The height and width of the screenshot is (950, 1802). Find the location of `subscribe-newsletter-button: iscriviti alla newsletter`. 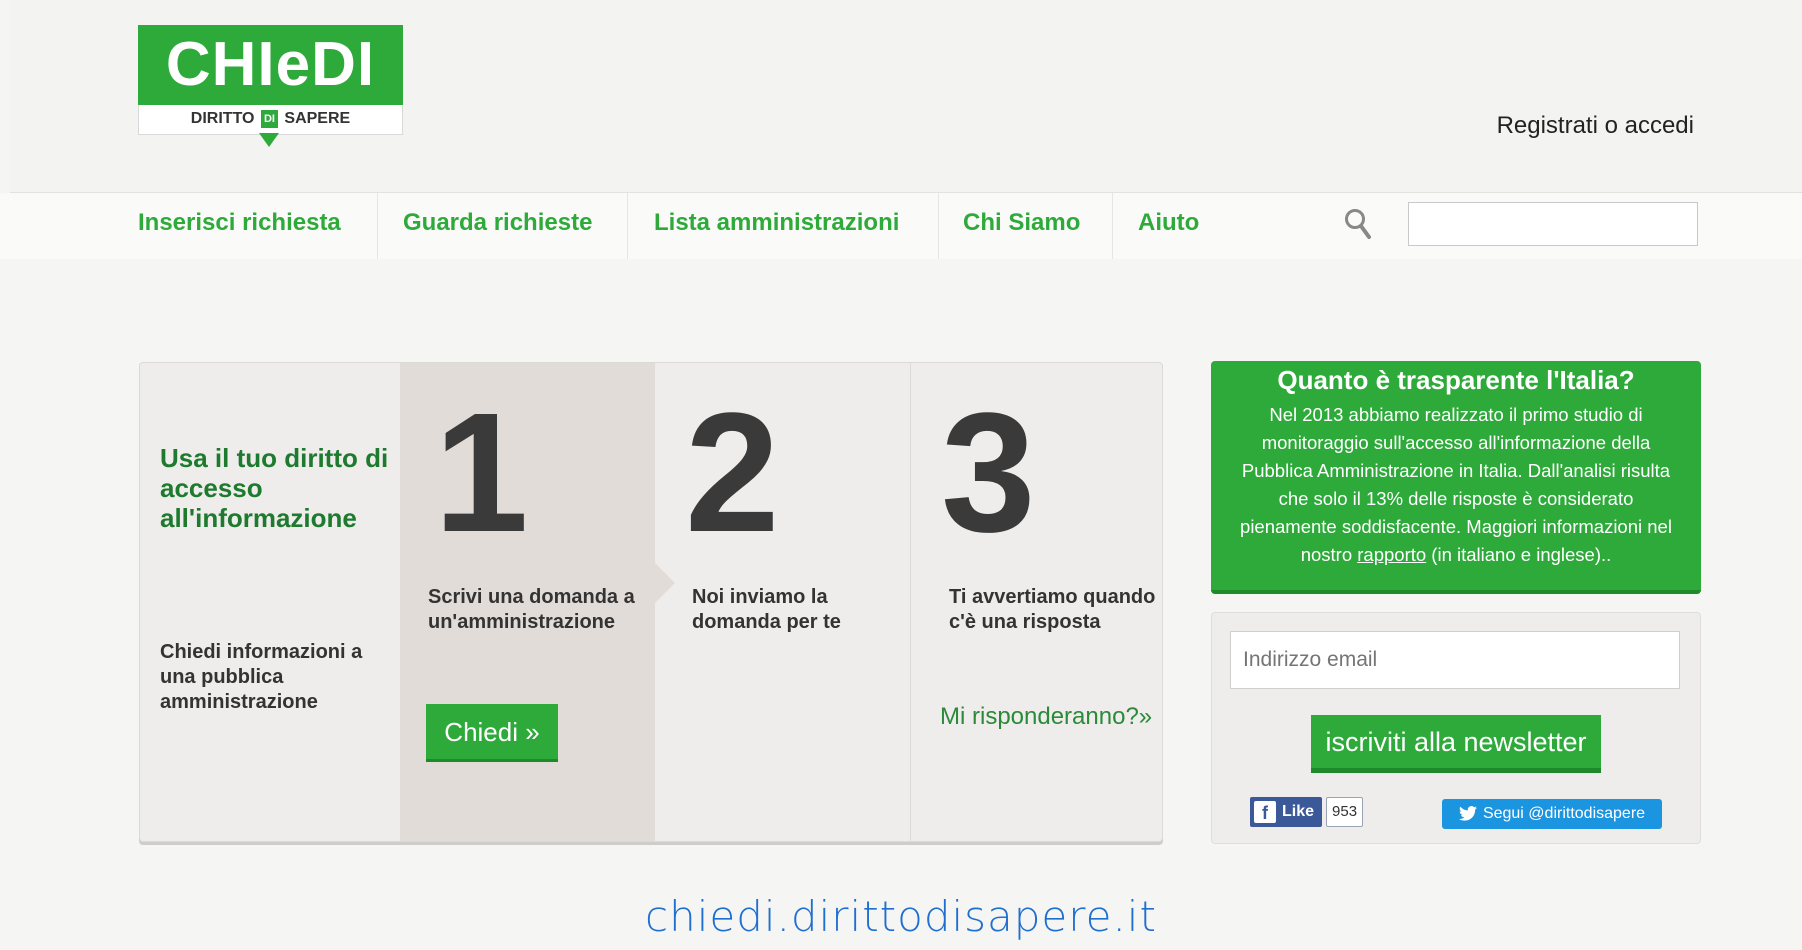

subscribe-newsletter-button: iscriviti alla newsletter is located at coordinates (1456, 744).